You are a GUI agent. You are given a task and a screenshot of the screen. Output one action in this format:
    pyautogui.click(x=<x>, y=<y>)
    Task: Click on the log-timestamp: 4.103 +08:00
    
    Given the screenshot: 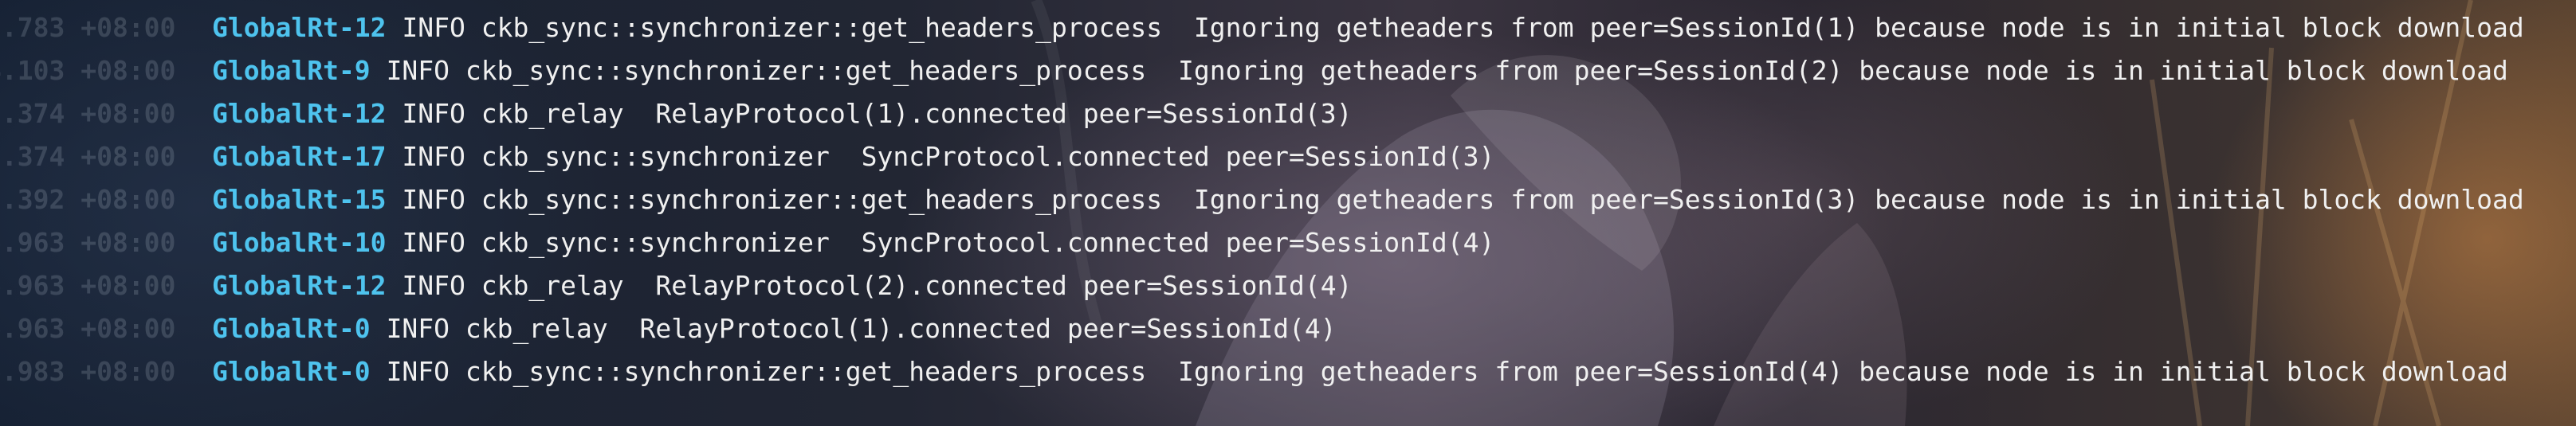 What is the action you would take?
    pyautogui.click(x=88, y=70)
    